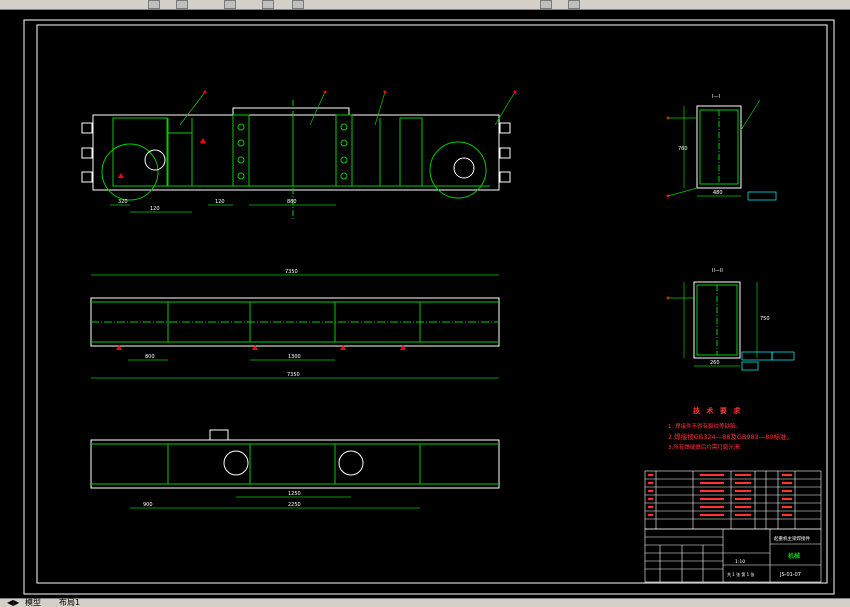 The width and height of the screenshot is (850, 607). I want to click on section-2-label: II—II, so click(717, 271).